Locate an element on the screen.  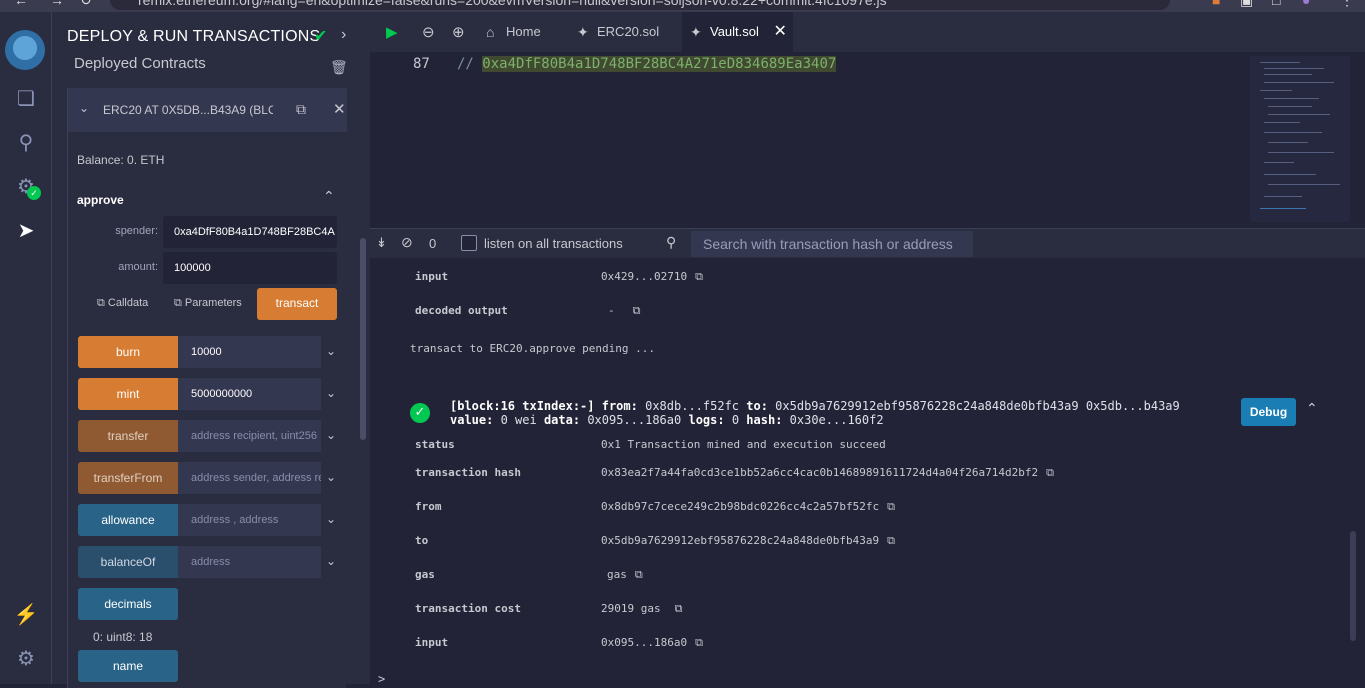
data-text: 0x095...186a0 is located at coordinates (634, 420).